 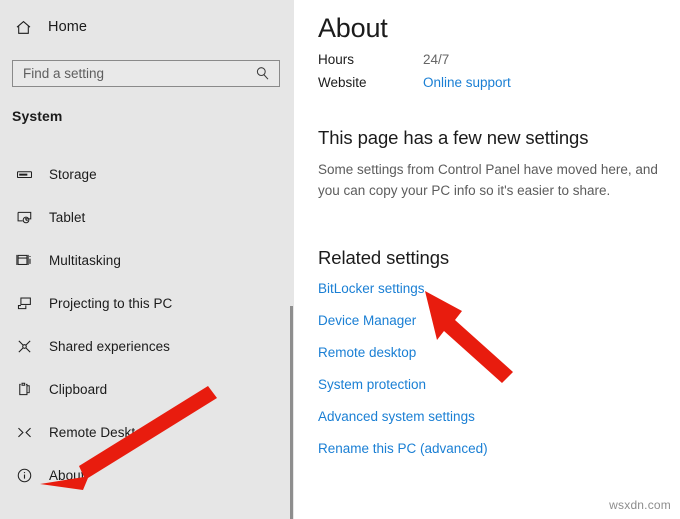 What do you see at coordinates (372, 392) in the screenshot?
I see `link-system-protection: System protection` at bounding box center [372, 392].